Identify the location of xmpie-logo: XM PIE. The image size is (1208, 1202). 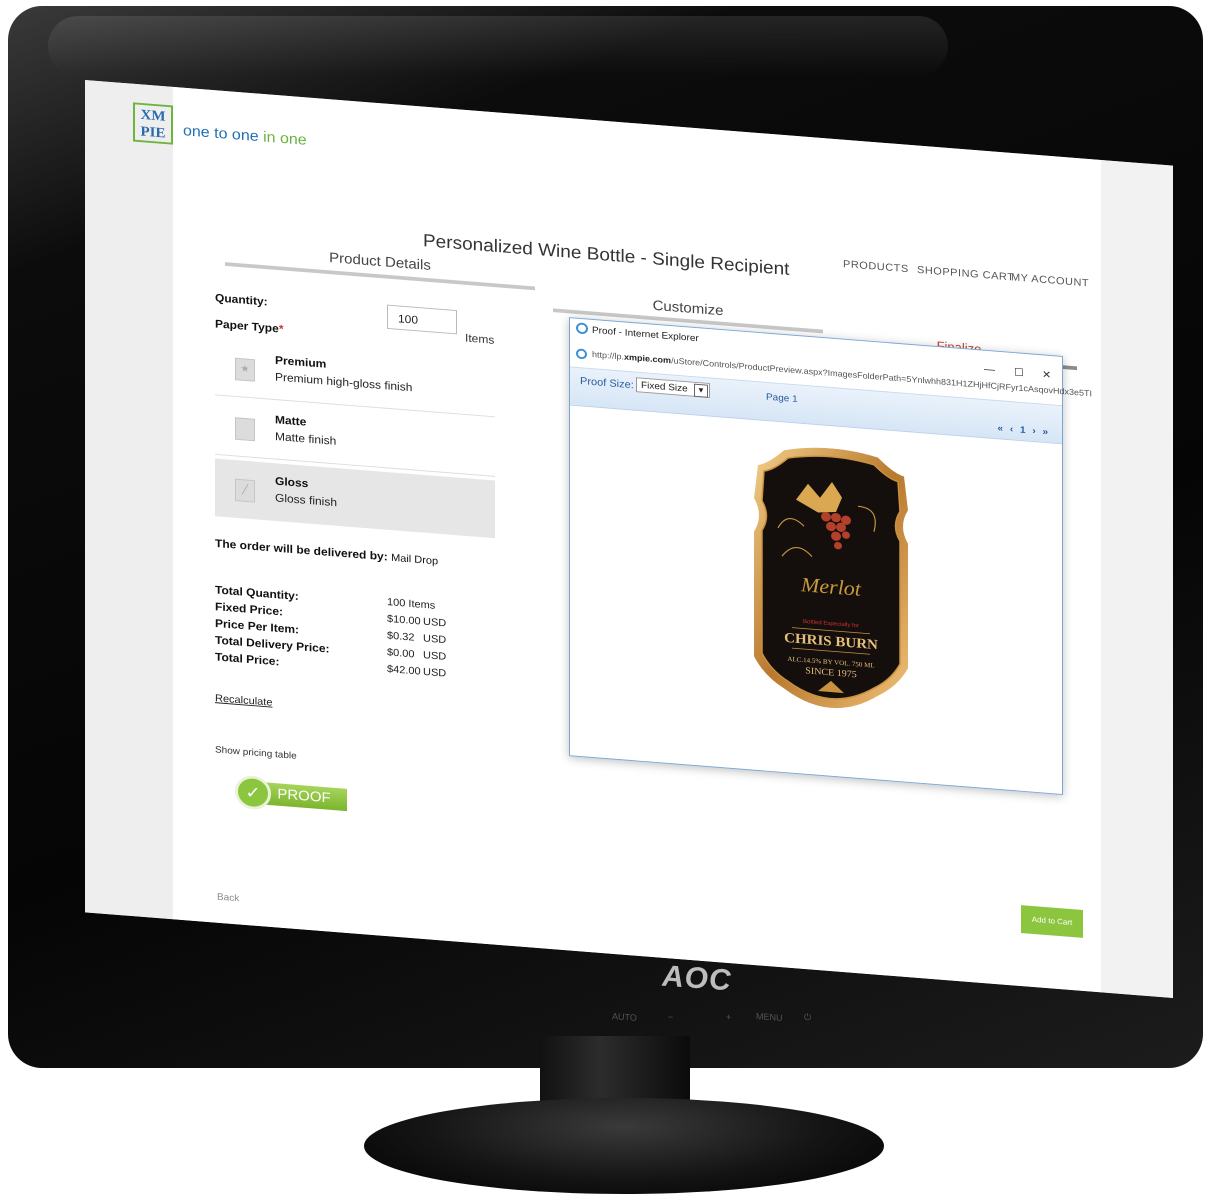
(153, 123).